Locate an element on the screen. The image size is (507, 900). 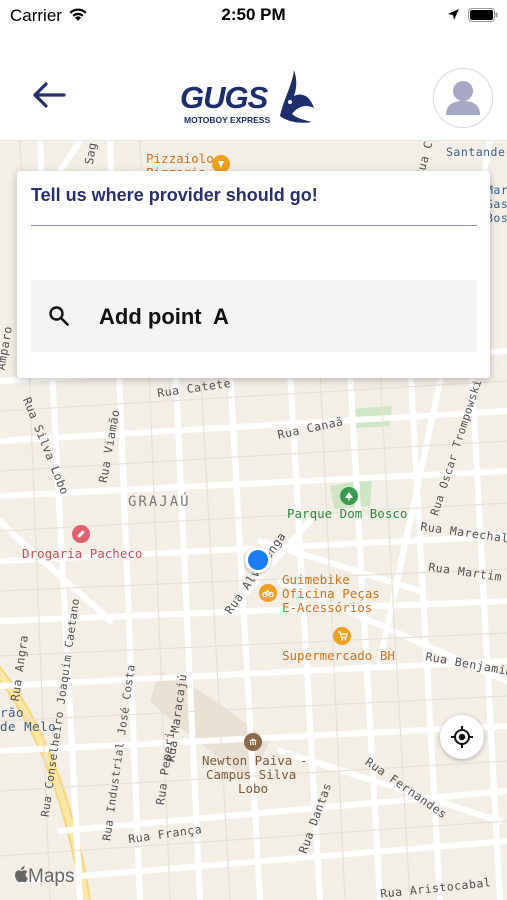
park-pin-icon is located at coordinates (349, 496).